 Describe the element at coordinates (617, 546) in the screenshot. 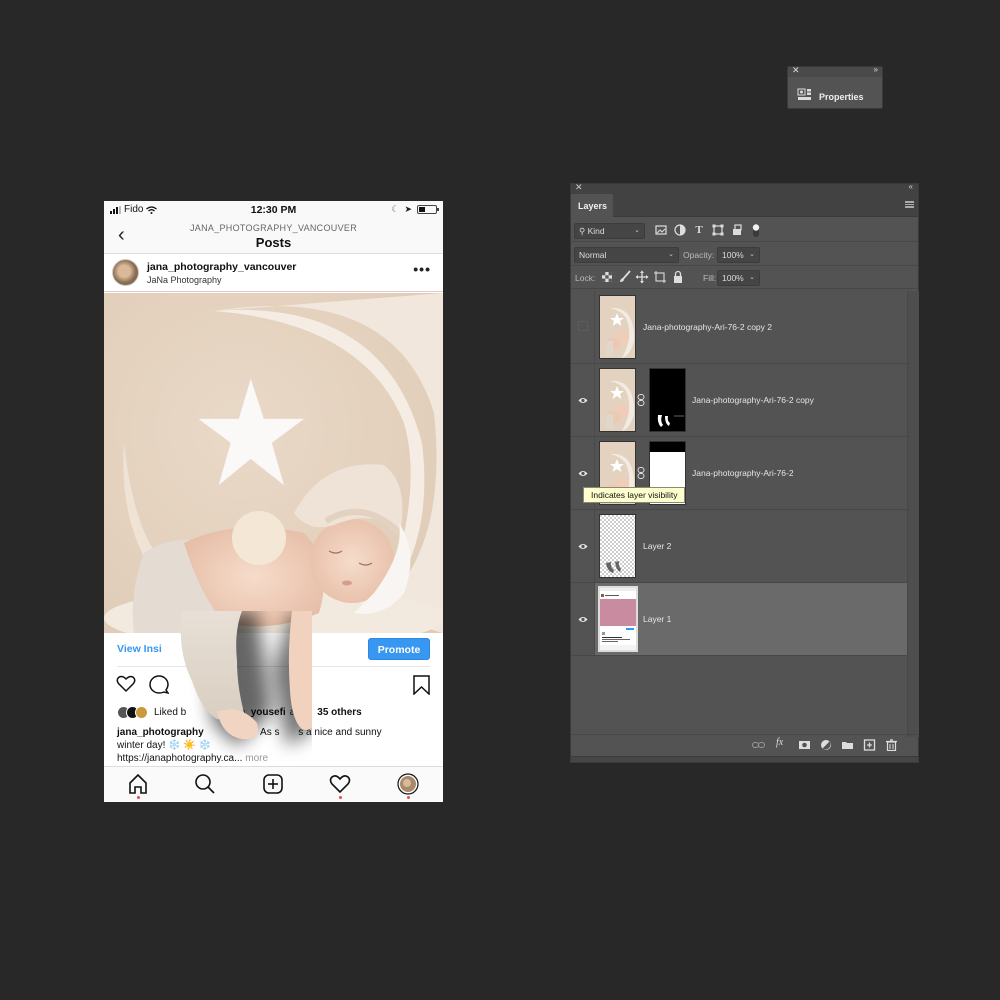

I see `layer-thumbnail` at that location.